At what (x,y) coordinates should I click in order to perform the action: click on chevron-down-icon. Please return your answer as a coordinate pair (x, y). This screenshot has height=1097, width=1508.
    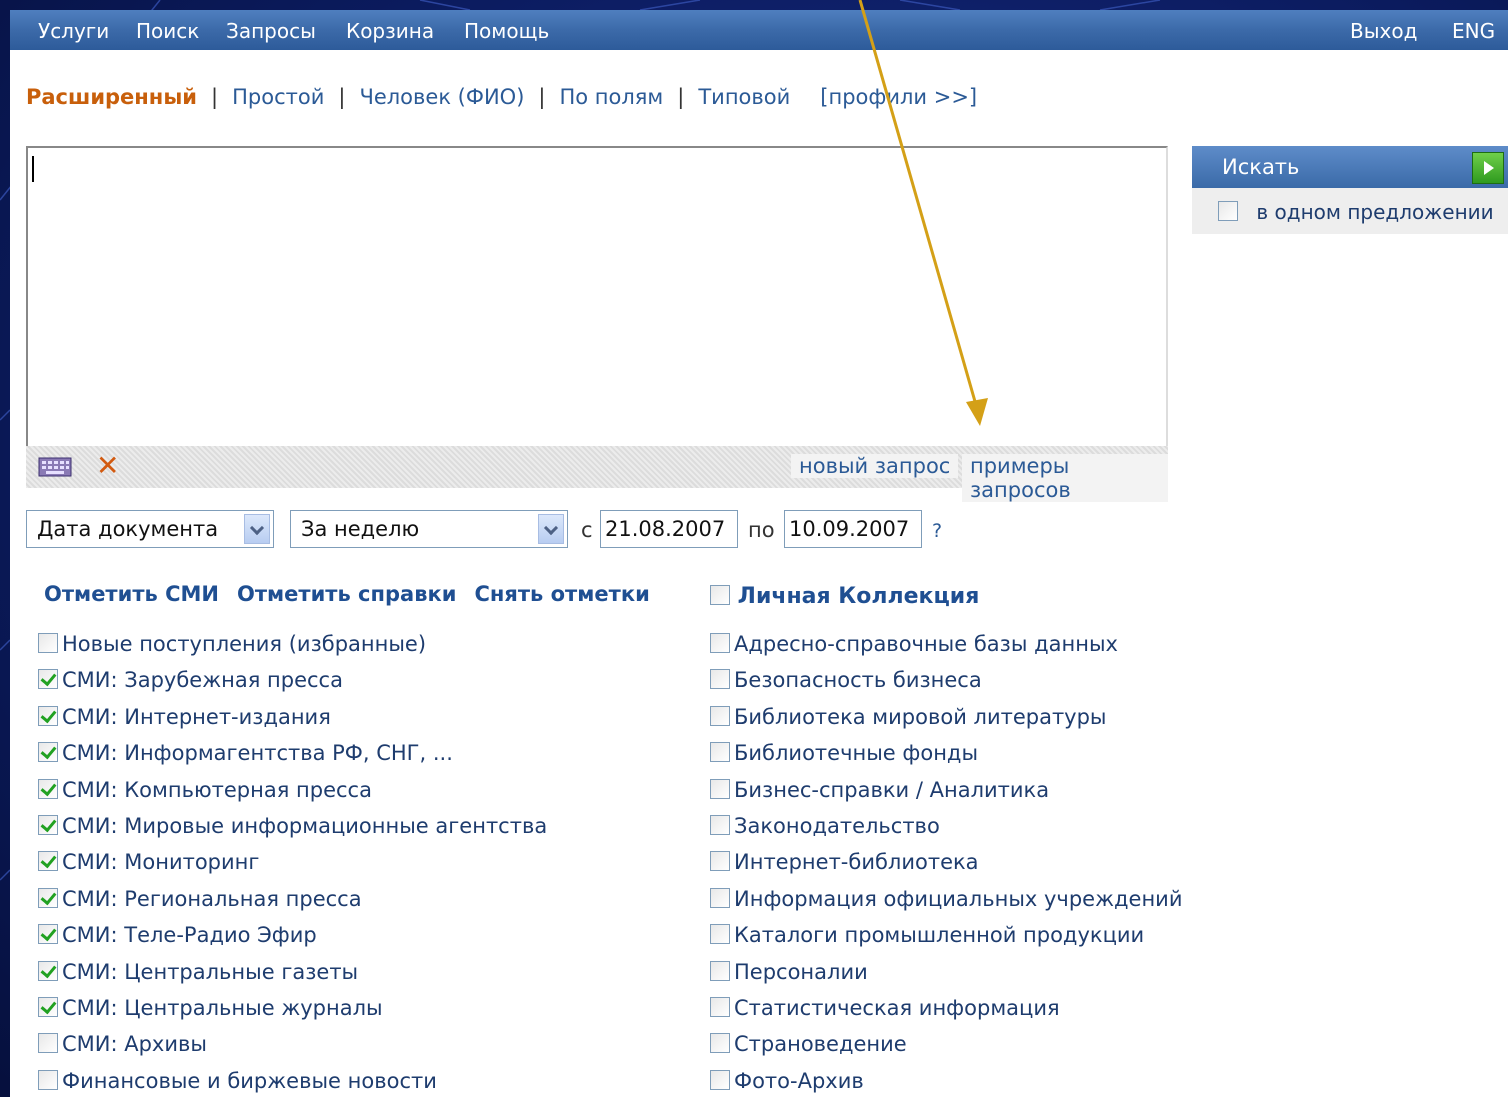
    Looking at the image, I should click on (257, 529).